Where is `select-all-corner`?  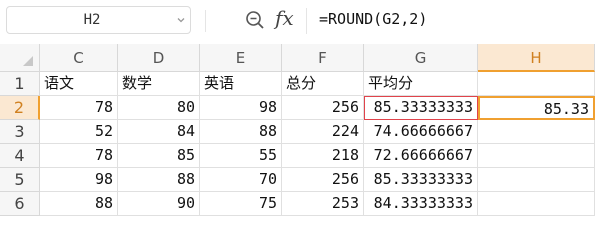 select-all-corner is located at coordinates (20, 58).